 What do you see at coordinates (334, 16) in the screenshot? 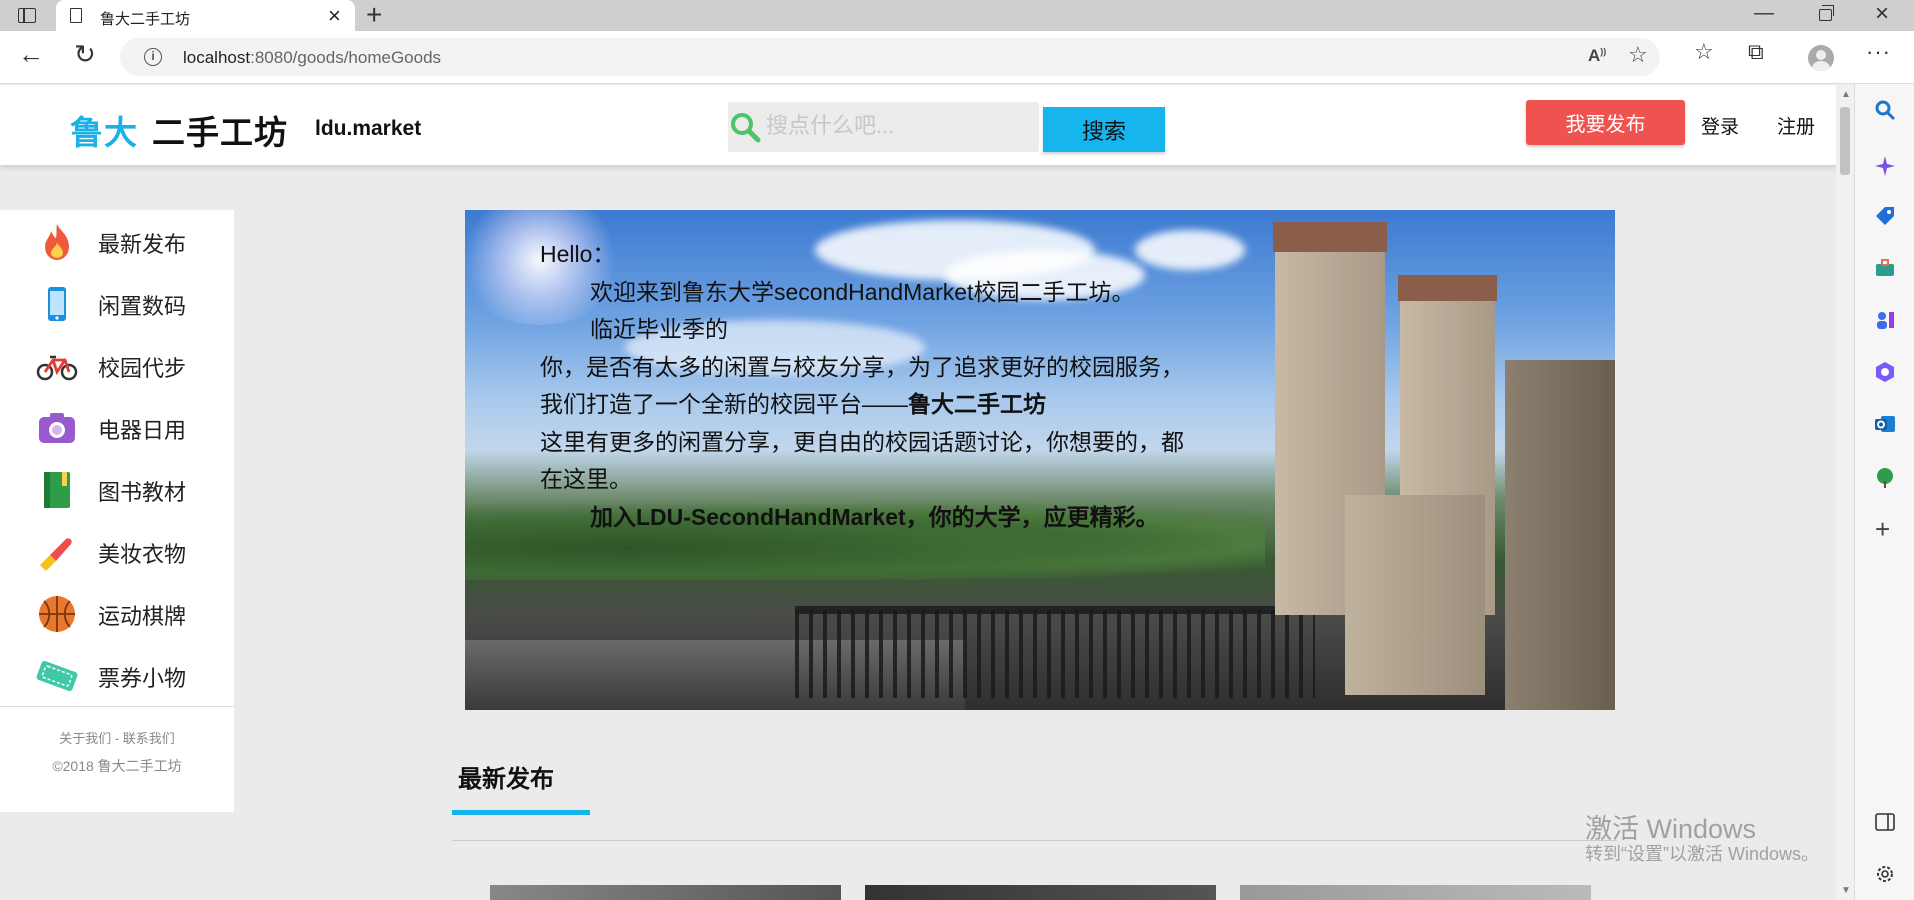
I see `tab-close-icon: ×` at bounding box center [334, 16].